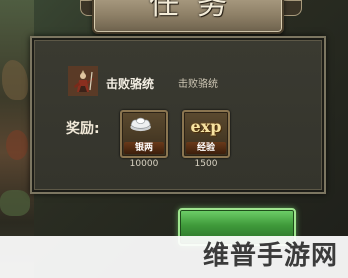  I want to click on warrior-portrait-icon, so click(83, 81).